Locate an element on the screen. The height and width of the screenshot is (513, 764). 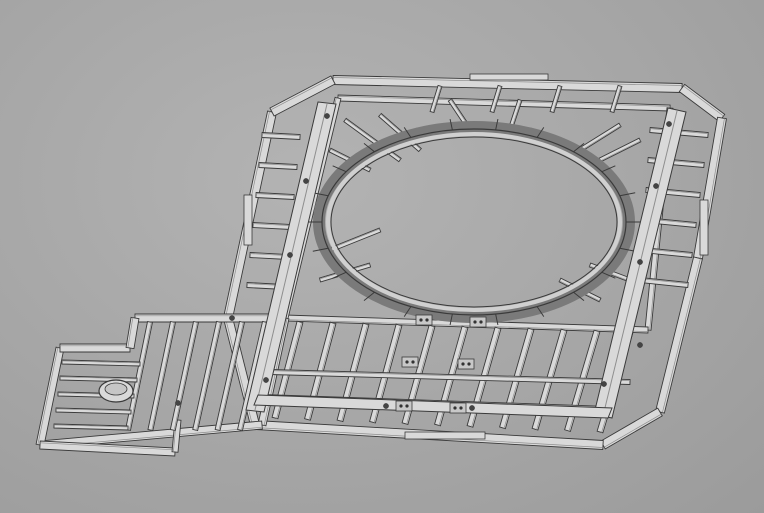
brace-3-shade is located at coordinates (600, 138).